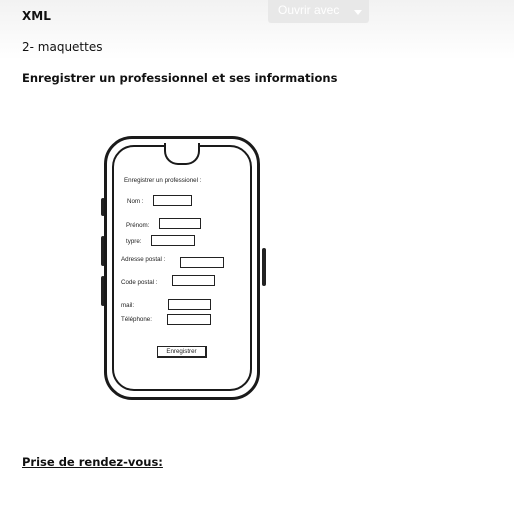 This screenshot has width=514, height=522. What do you see at coordinates (134, 241) in the screenshot?
I see `mockup-label-type: typre:` at bounding box center [134, 241].